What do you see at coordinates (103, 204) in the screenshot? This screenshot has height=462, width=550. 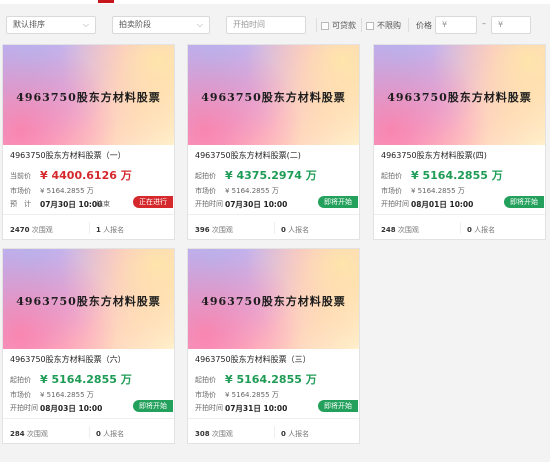 I see `time-suffix: 结束` at bounding box center [103, 204].